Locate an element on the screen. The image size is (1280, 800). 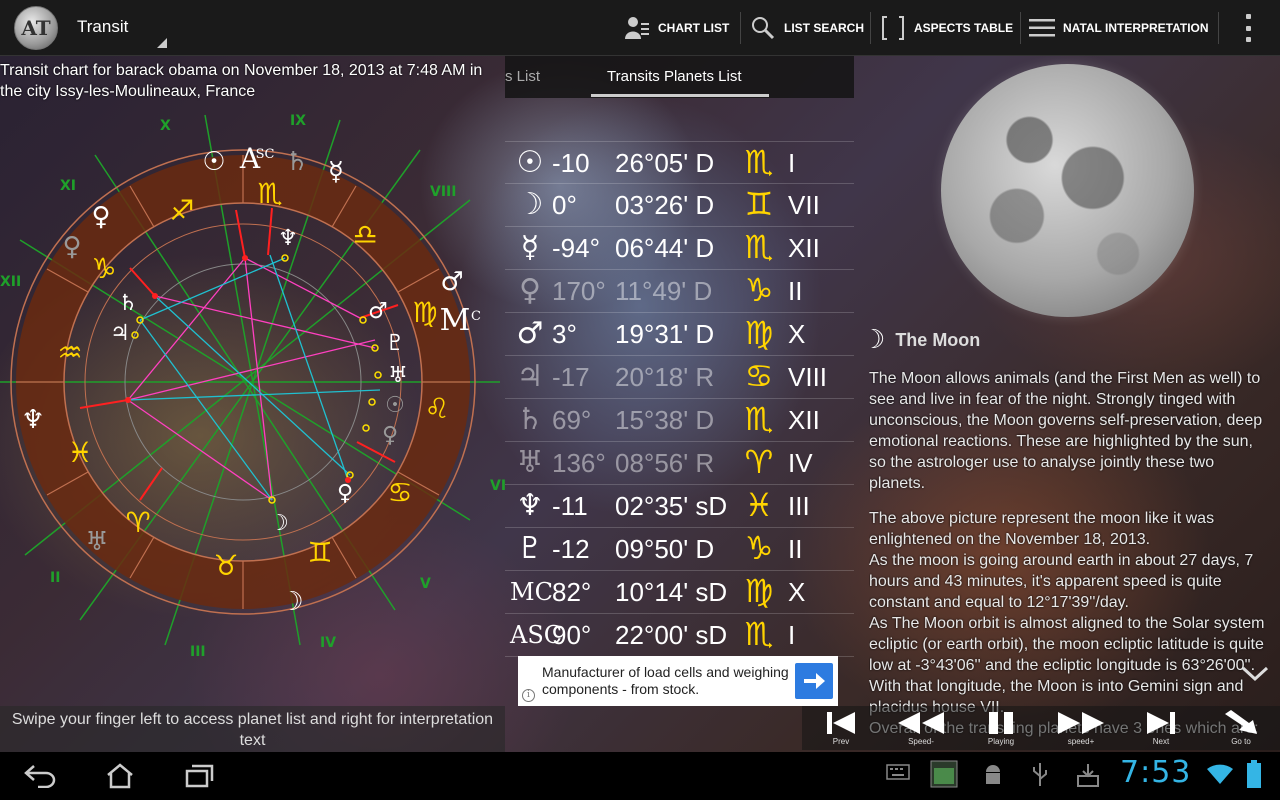
fast-forward-icon is located at coordinates (1081, 723).